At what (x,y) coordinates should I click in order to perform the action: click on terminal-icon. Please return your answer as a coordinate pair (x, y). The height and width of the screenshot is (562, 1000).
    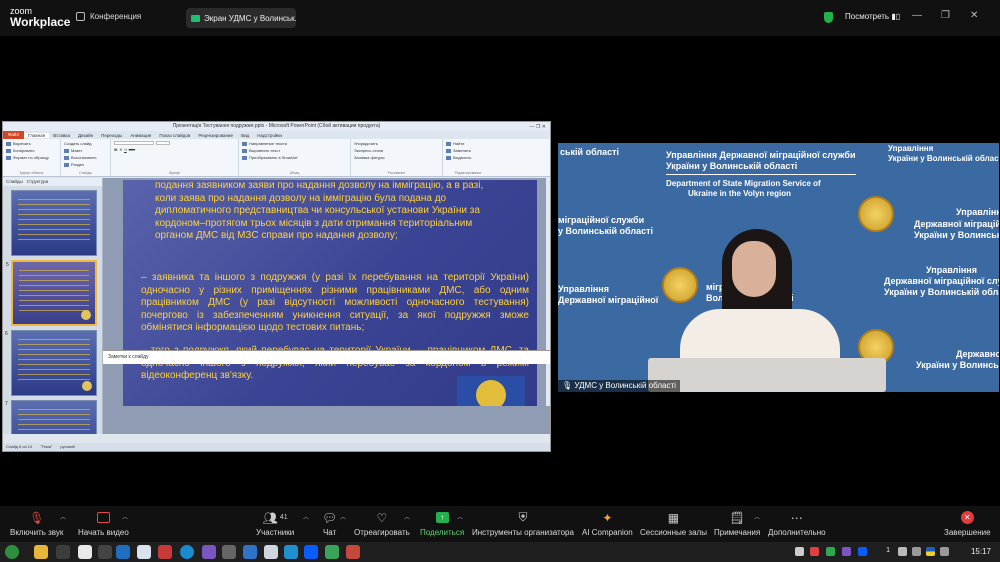
    Looking at the image, I should click on (63, 552).